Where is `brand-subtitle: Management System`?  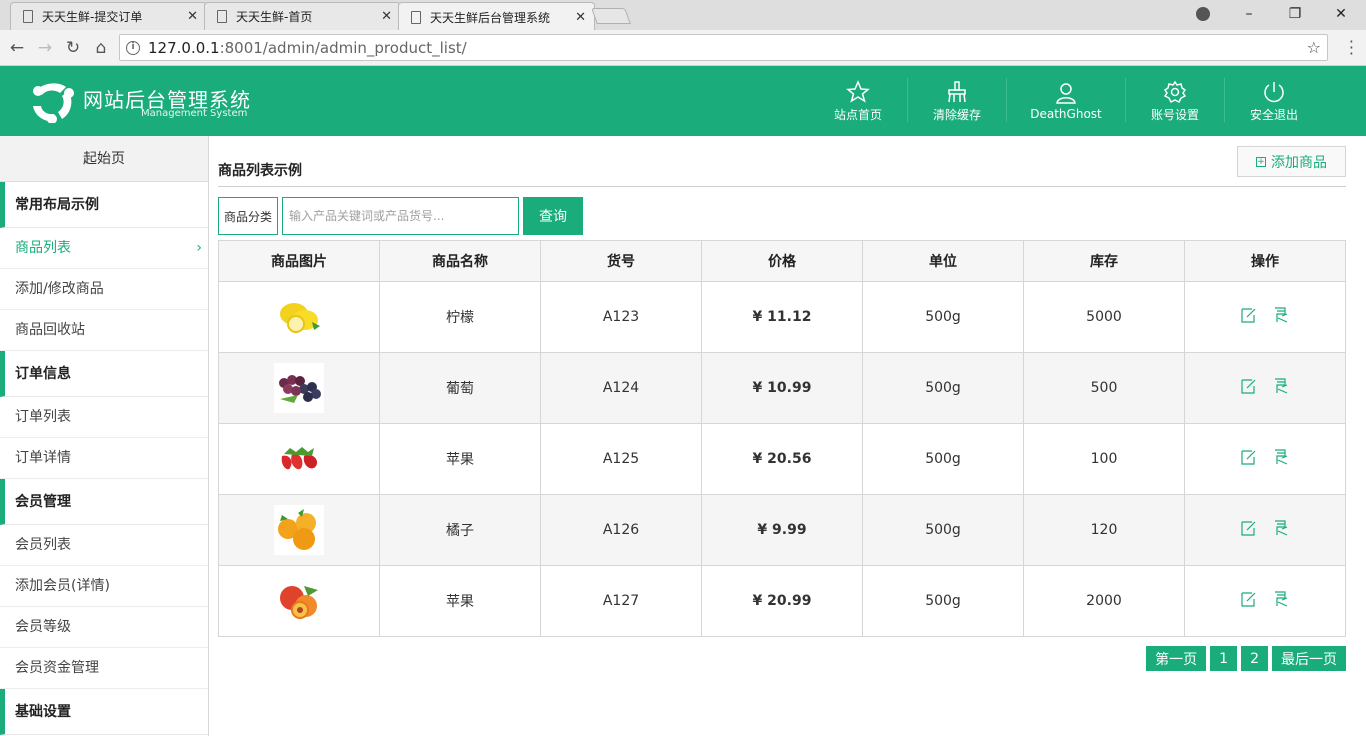
brand-subtitle: Management System is located at coordinates (194, 113).